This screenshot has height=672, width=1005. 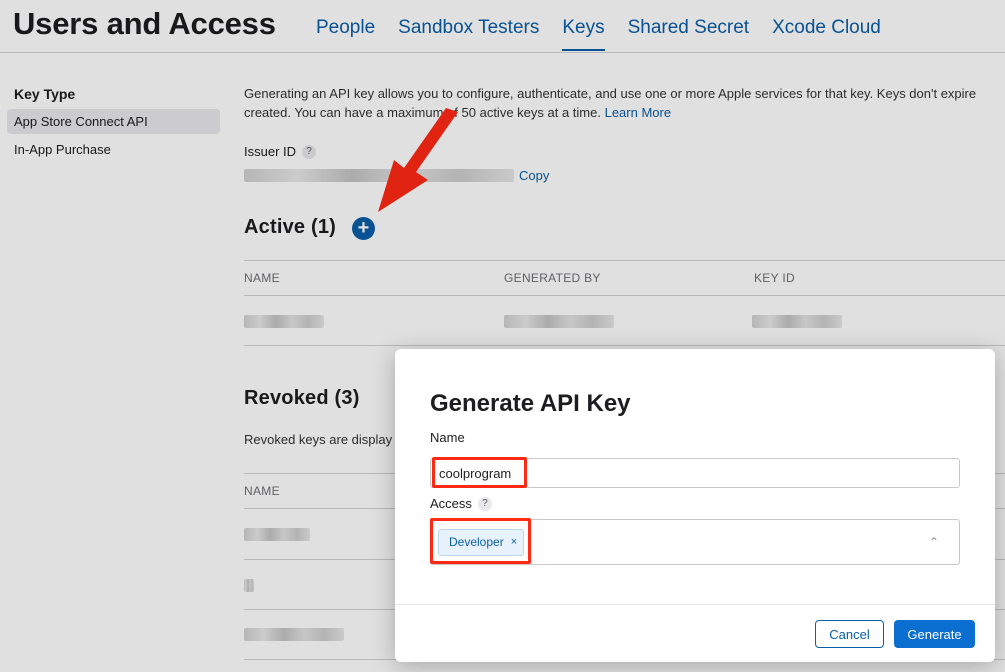 I want to click on dialog-title: Generate API Key, so click(x=530, y=403).